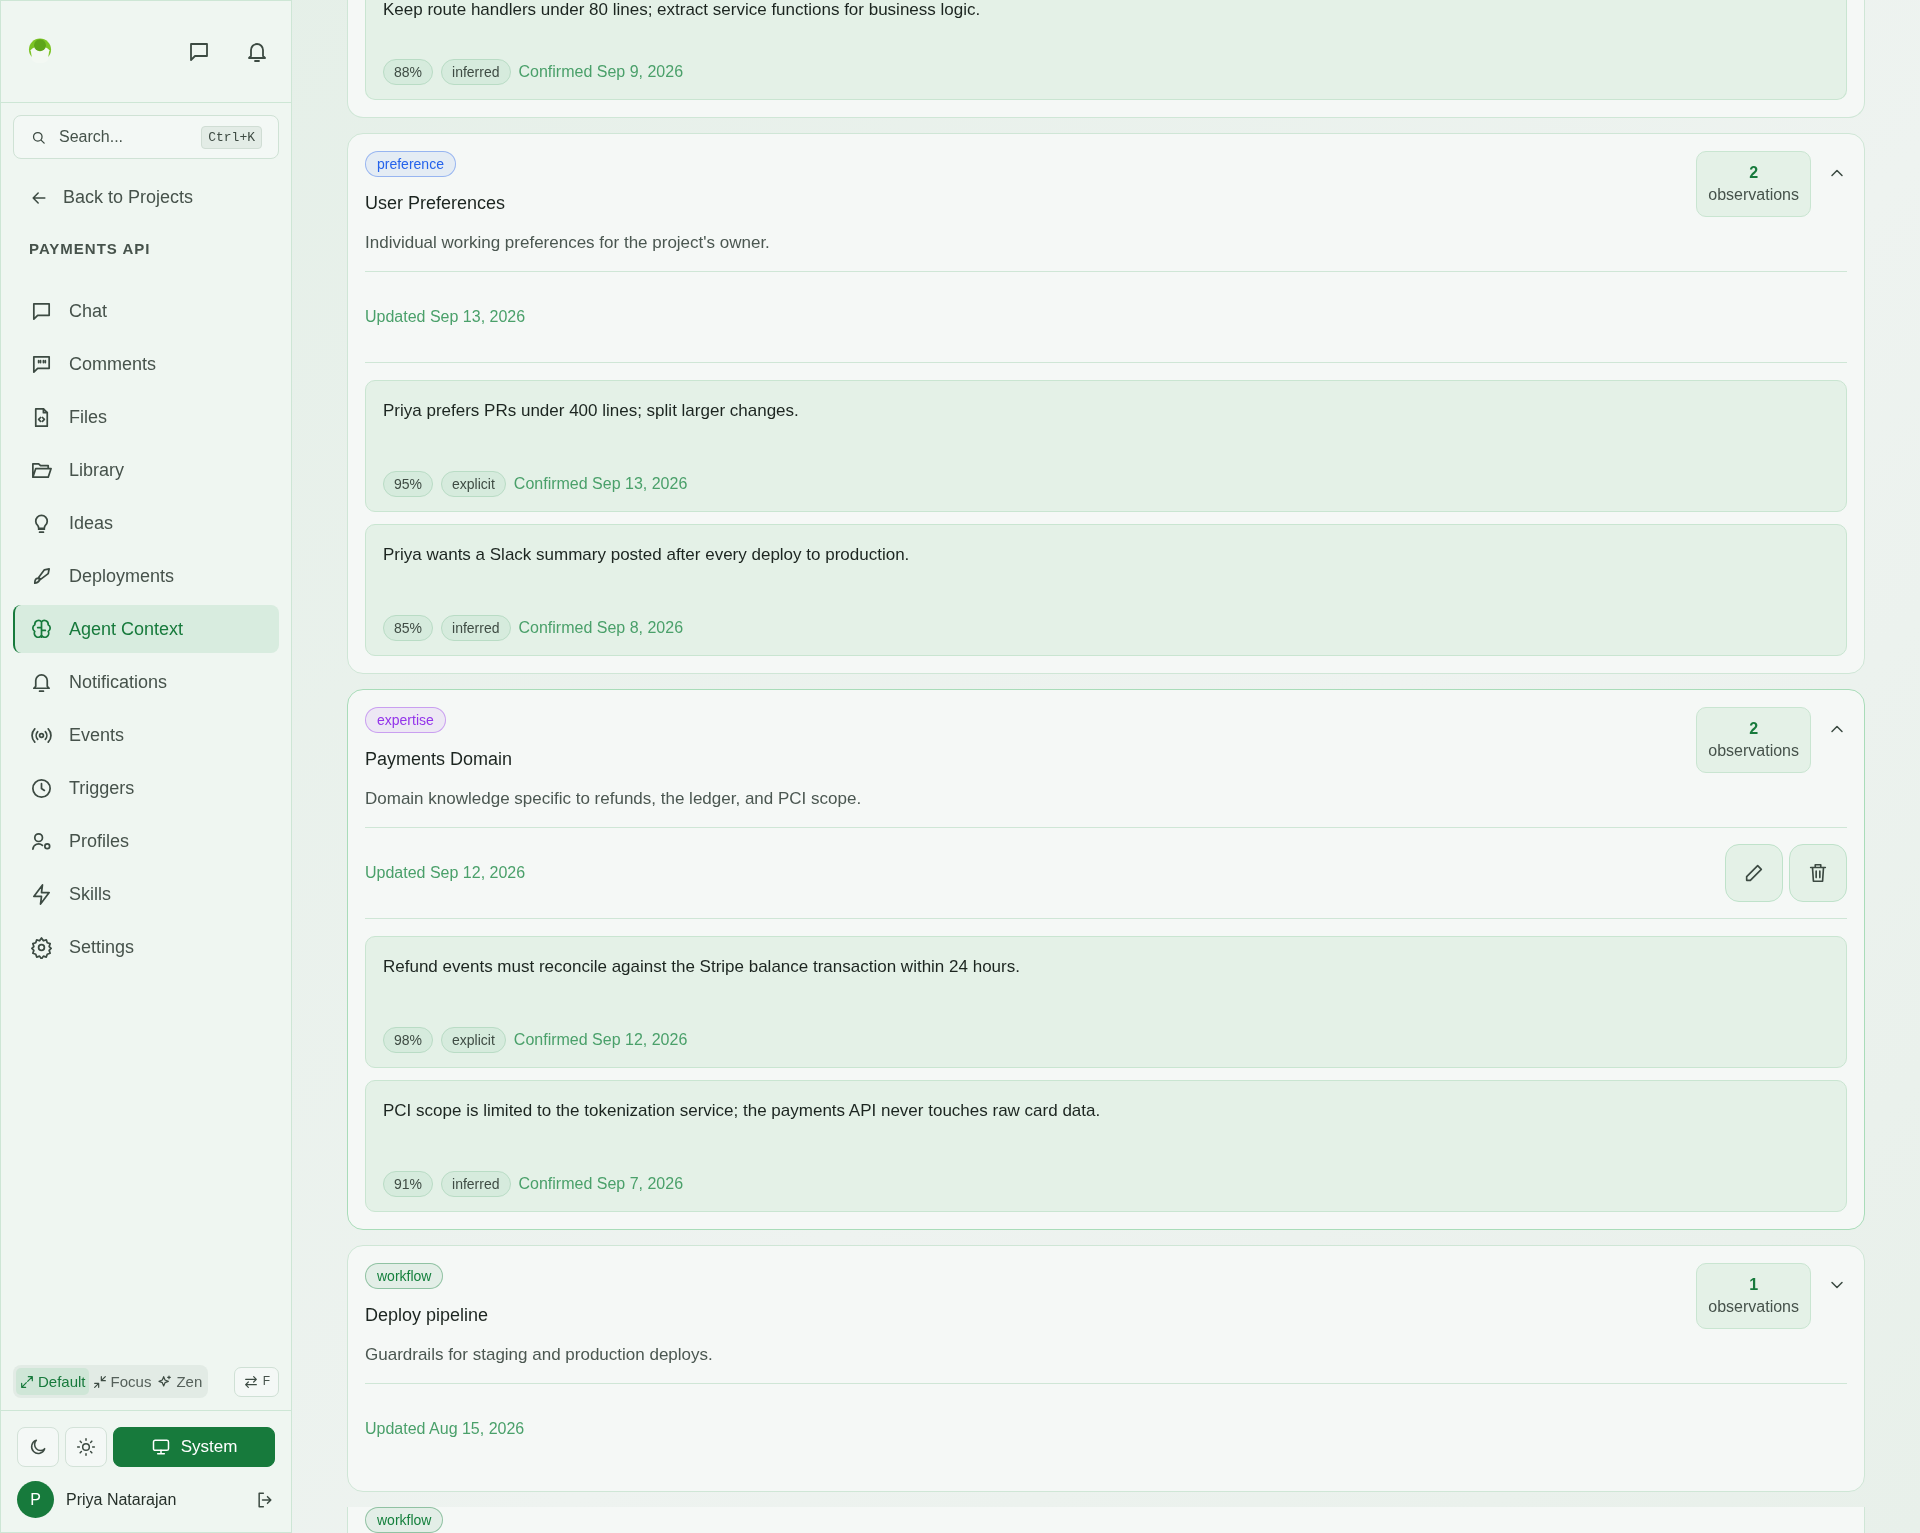 Image resolution: width=1920 pixels, height=1533 pixels. Describe the element at coordinates (647, 555) in the screenshot. I see `observation-text: Priya wants a Slack summary posted after every deploy to production.` at that location.